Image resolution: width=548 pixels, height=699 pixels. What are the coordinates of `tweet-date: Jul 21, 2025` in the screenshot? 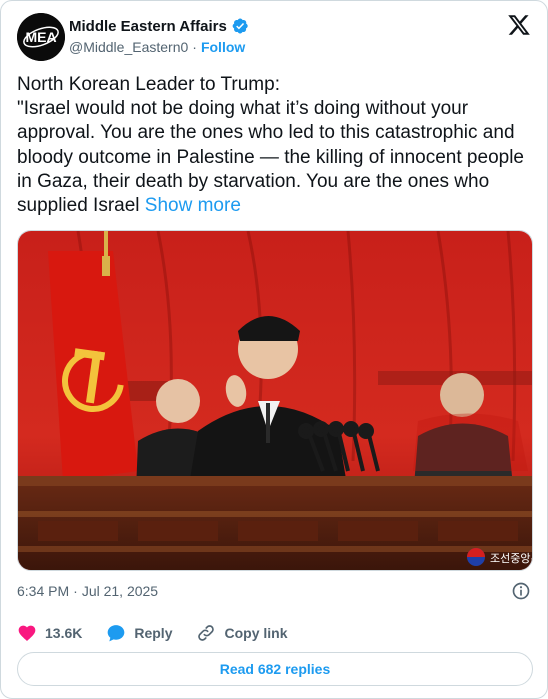 It's located at (120, 591).